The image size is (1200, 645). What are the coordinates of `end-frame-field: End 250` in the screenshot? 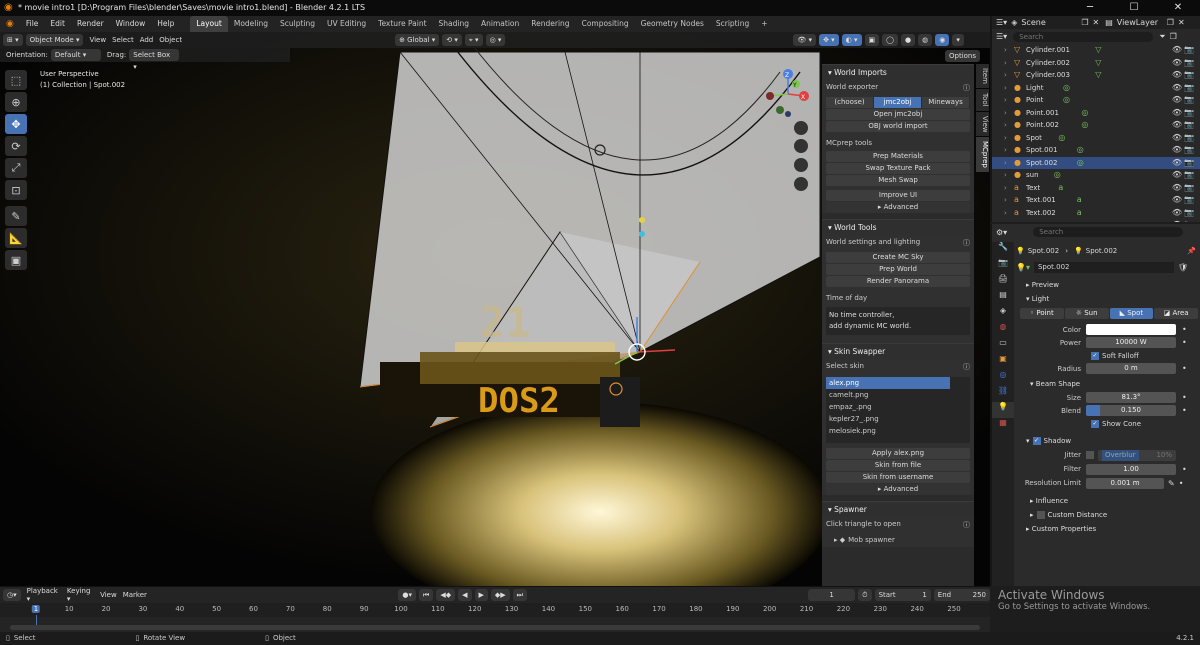 It's located at (961, 595).